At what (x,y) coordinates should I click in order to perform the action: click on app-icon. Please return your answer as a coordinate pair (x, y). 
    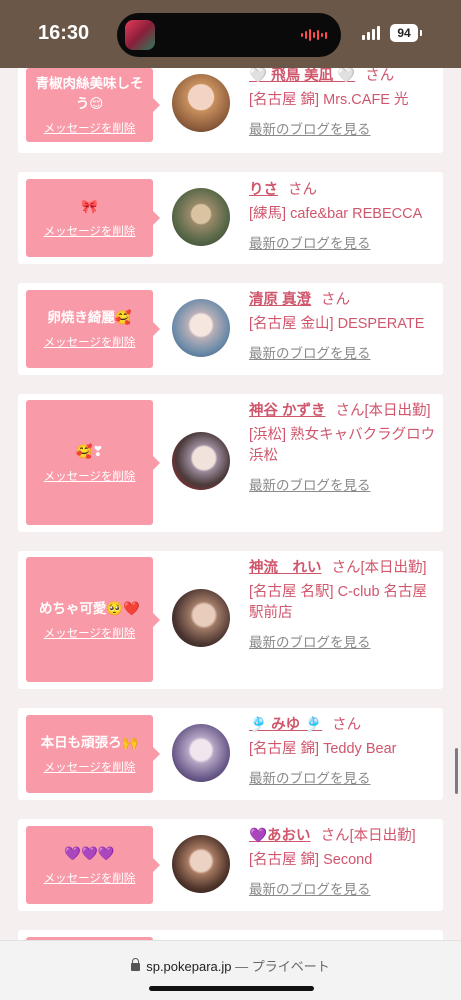
    Looking at the image, I should click on (140, 35).